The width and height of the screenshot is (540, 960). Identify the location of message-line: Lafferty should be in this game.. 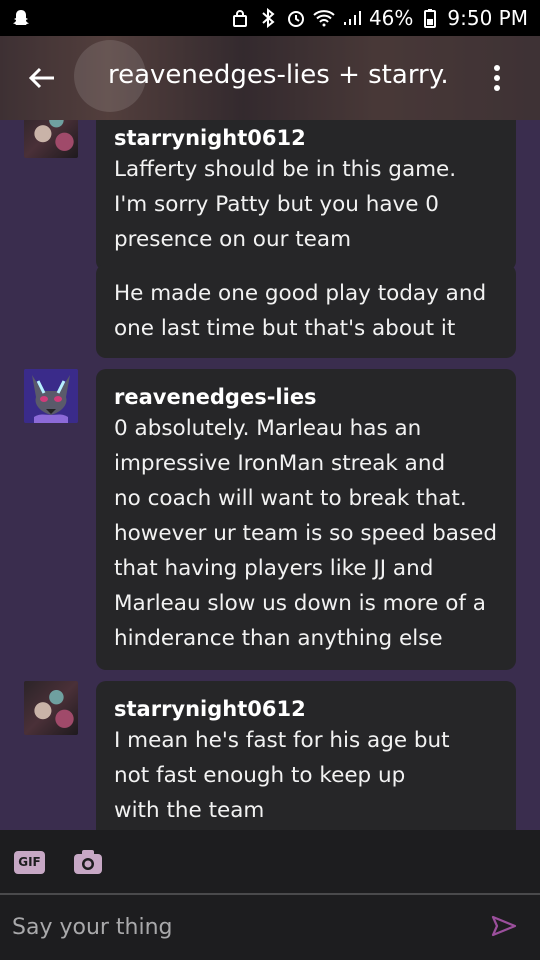
(285, 169).